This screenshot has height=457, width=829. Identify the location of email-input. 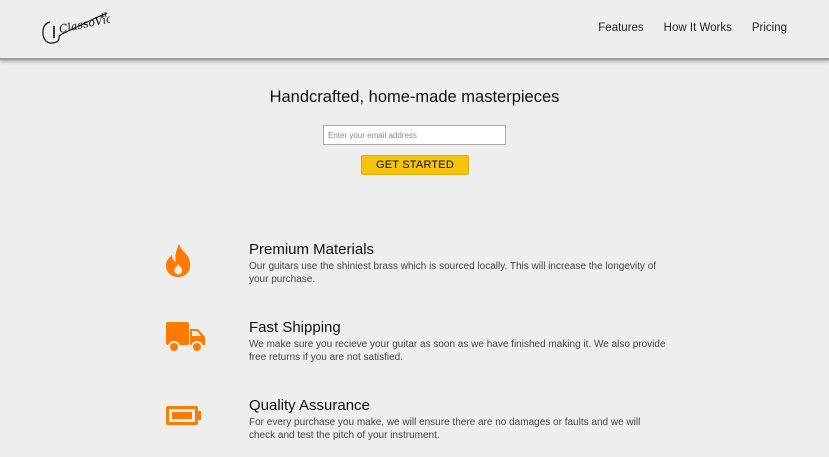
(414, 135).